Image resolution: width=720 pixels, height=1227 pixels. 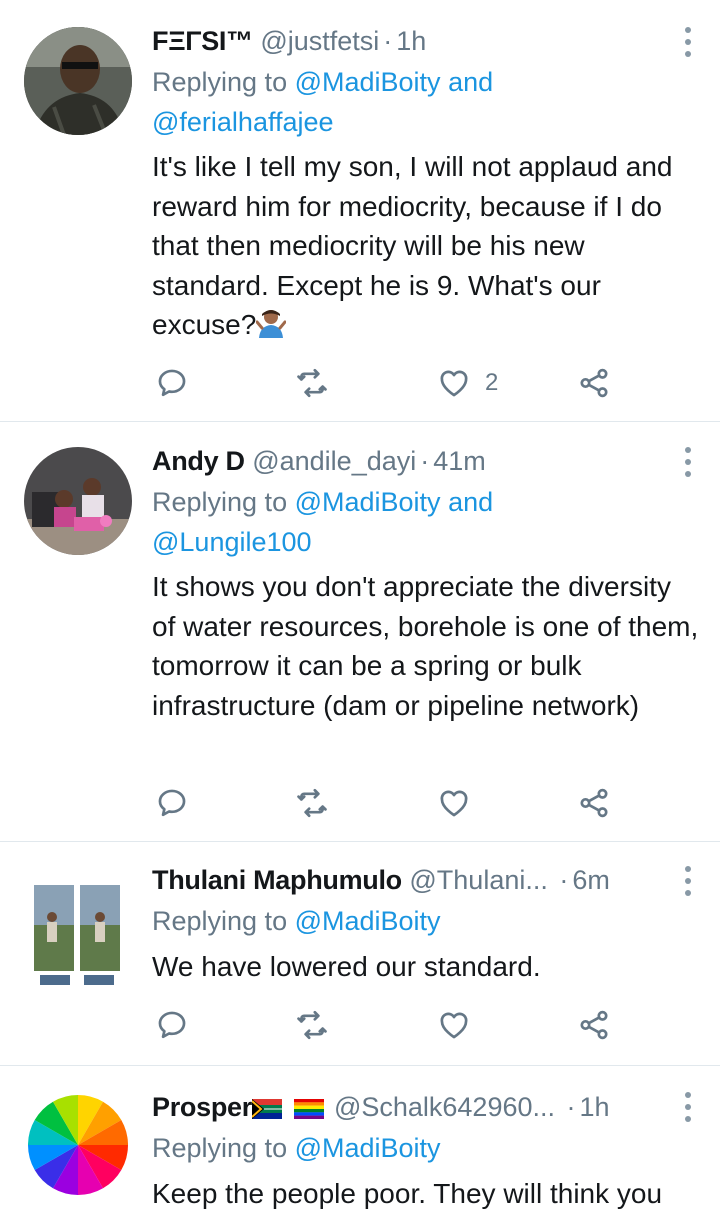 I want to click on tweet-actions: 2, so click(x=390, y=383).